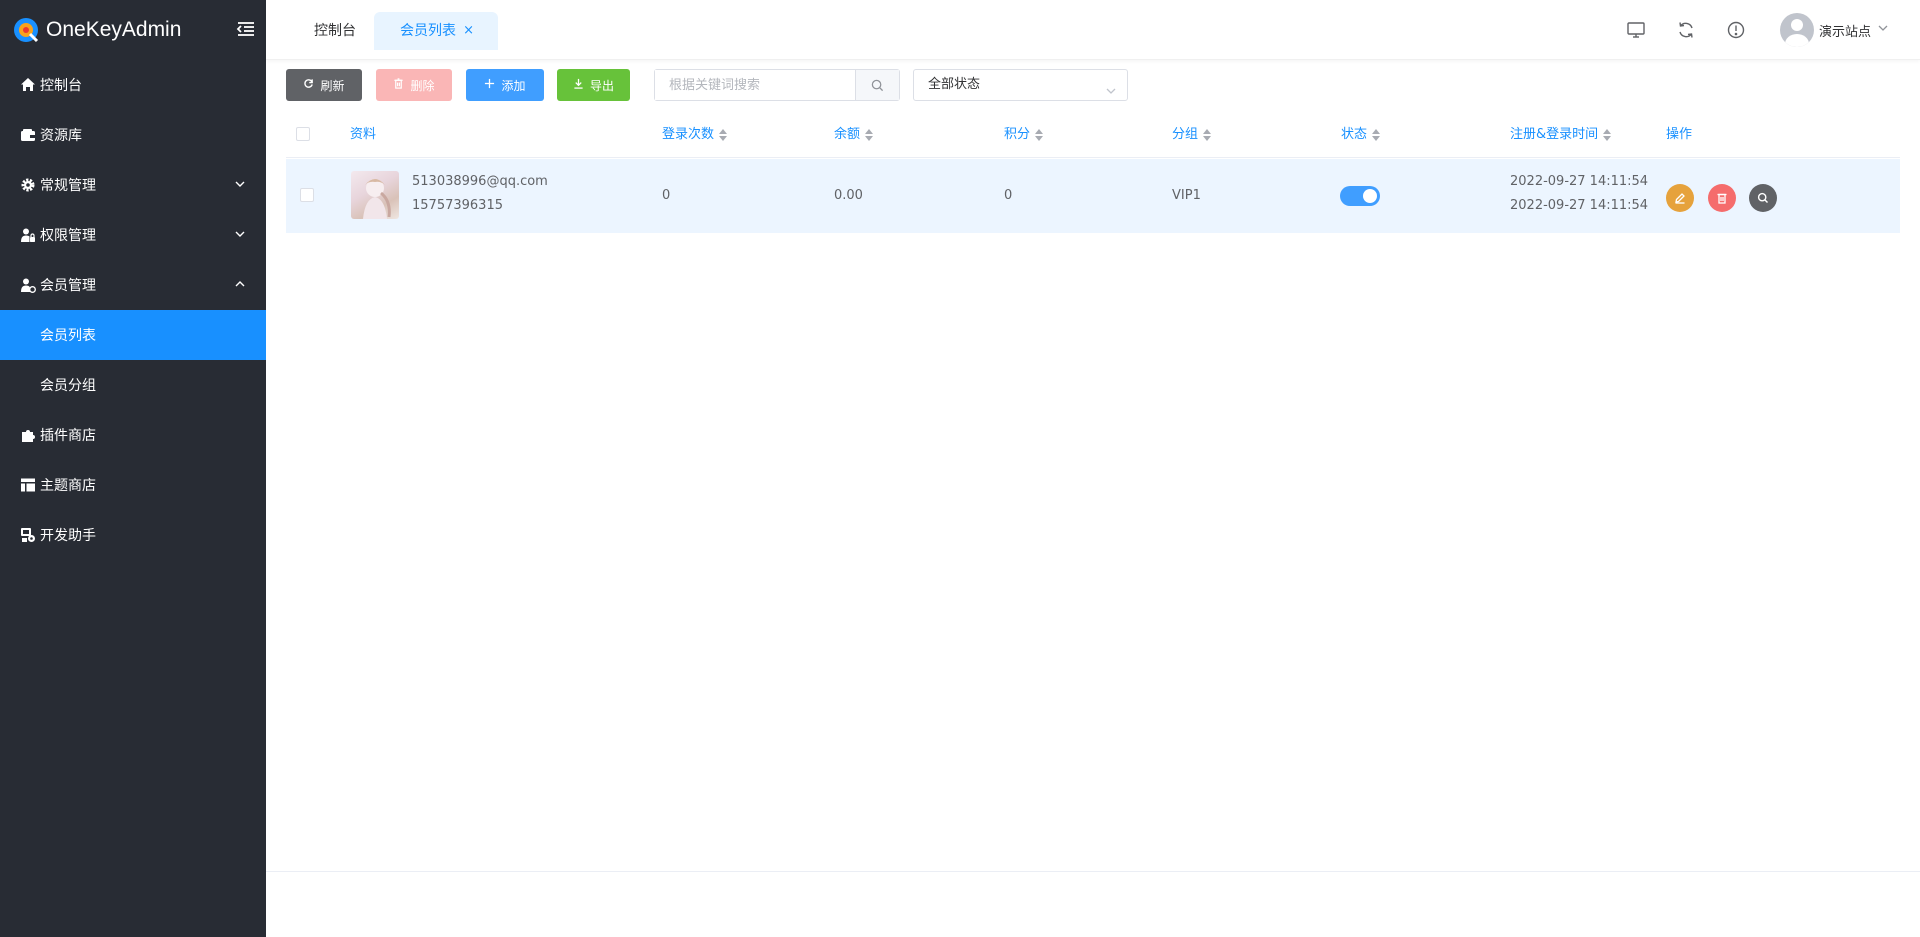 This screenshot has width=1920, height=937. What do you see at coordinates (1186, 195) in the screenshot?
I see `member-group: VIP1` at bounding box center [1186, 195].